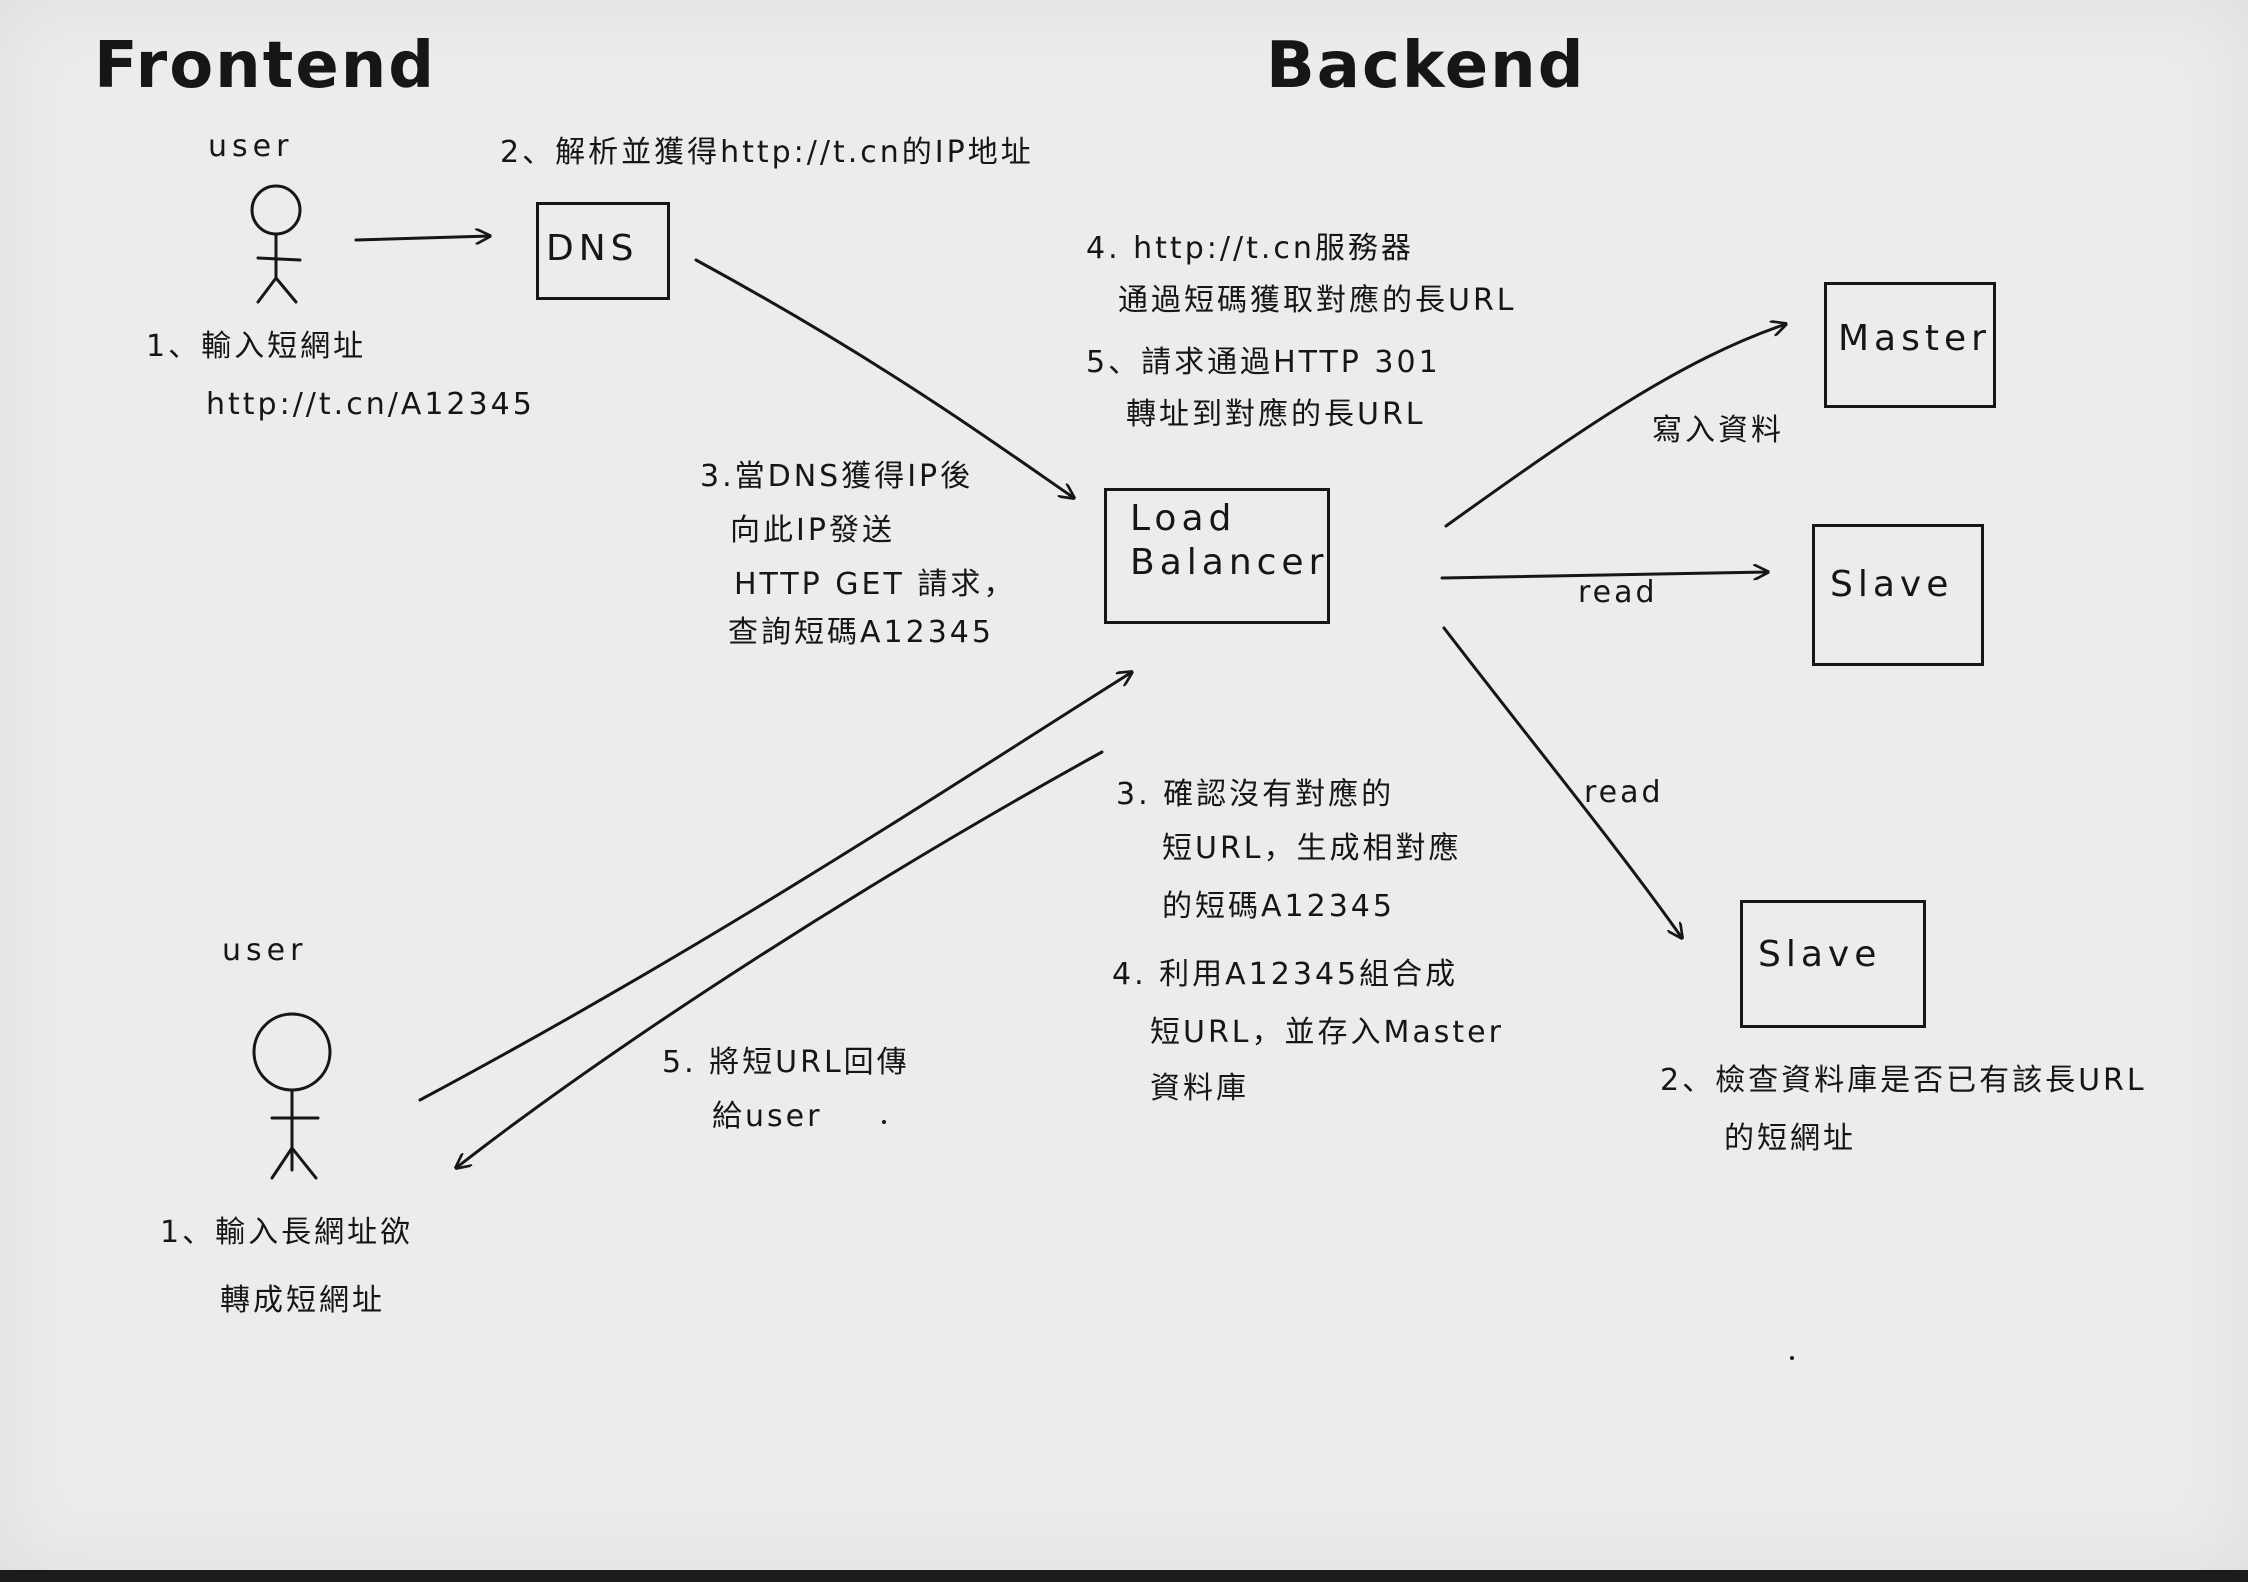 The width and height of the screenshot is (2248, 1582). Describe the element at coordinates (1278, 906) in the screenshot. I see `write-step3-line3: 的短碼A12345` at that location.